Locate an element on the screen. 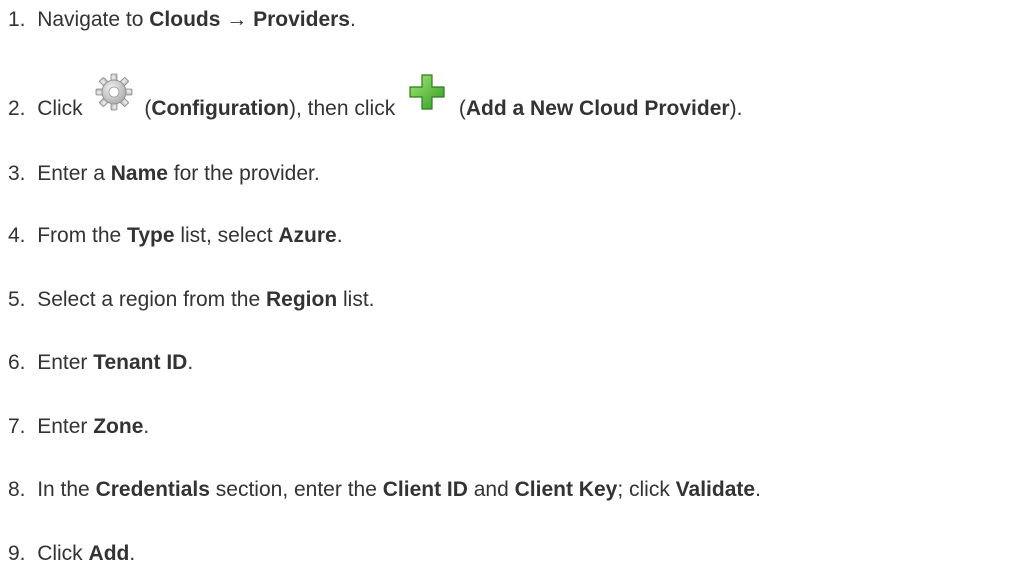  step-text: section, enter the is located at coordinates (296, 489).